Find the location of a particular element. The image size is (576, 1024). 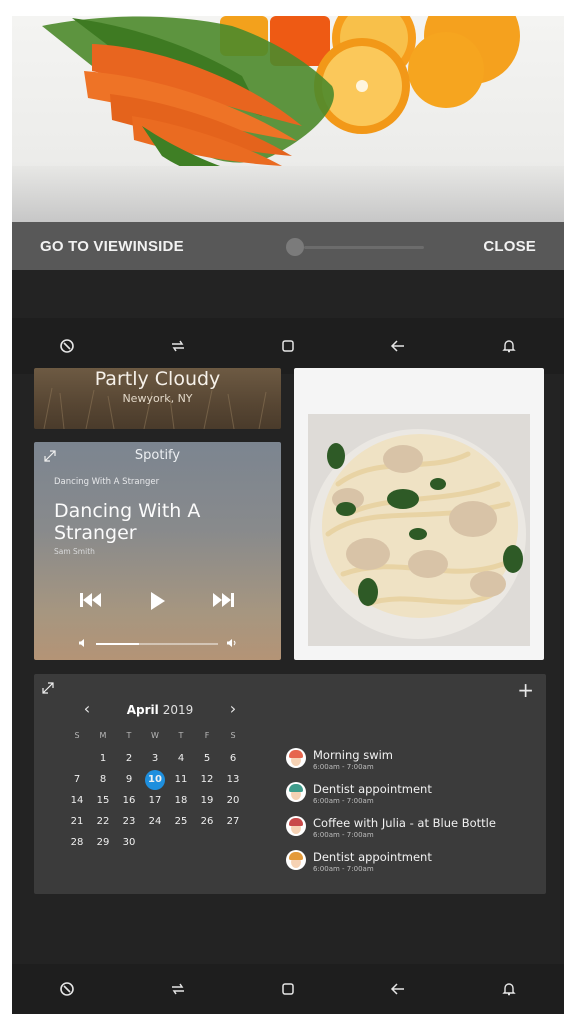

weather-widget: Partly Cloudy Newyork, NY is located at coordinates (157, 398).